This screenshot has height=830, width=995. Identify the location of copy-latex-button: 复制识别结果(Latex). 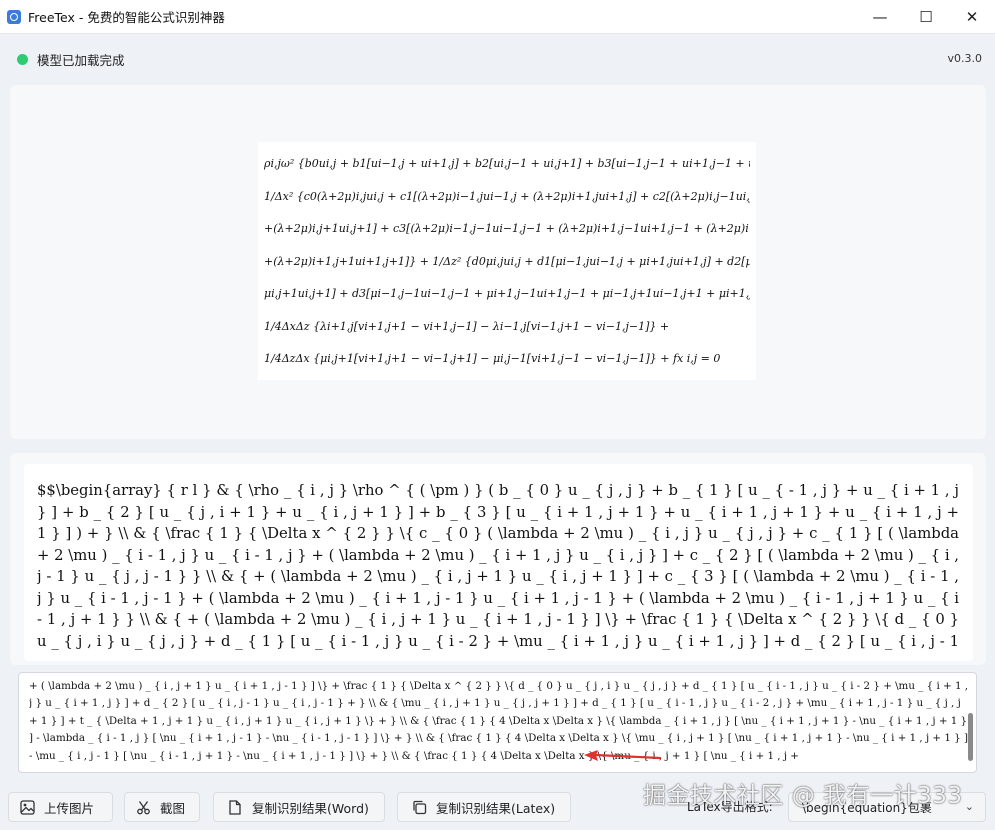
(484, 807).